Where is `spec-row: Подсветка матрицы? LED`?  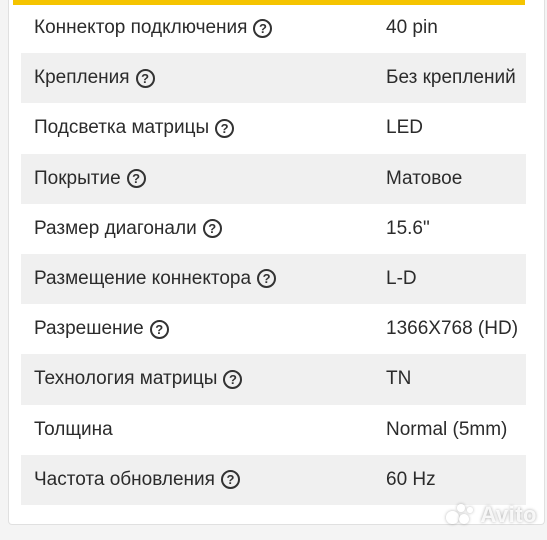
spec-row: Подсветка матрицы? LED is located at coordinates (273, 128).